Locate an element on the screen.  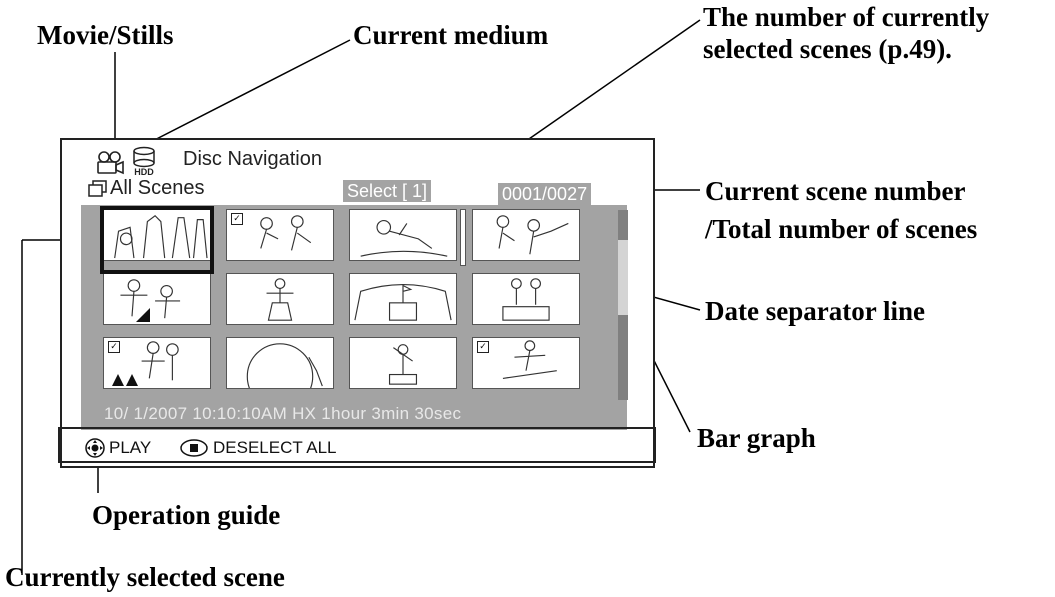
all-scenes-icon is located at coordinates (97, 188).